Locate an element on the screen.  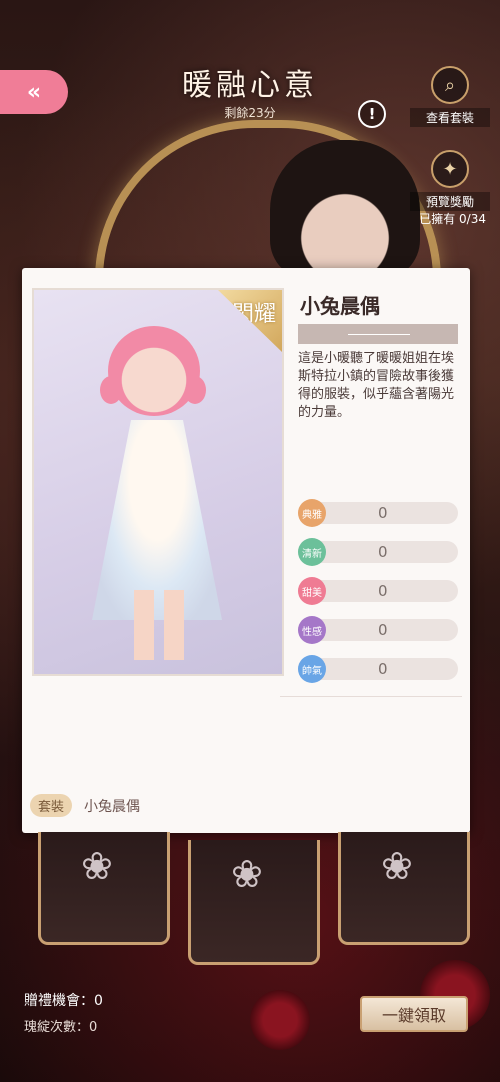
stat-row: 甜美 0 is located at coordinates (378, 591).